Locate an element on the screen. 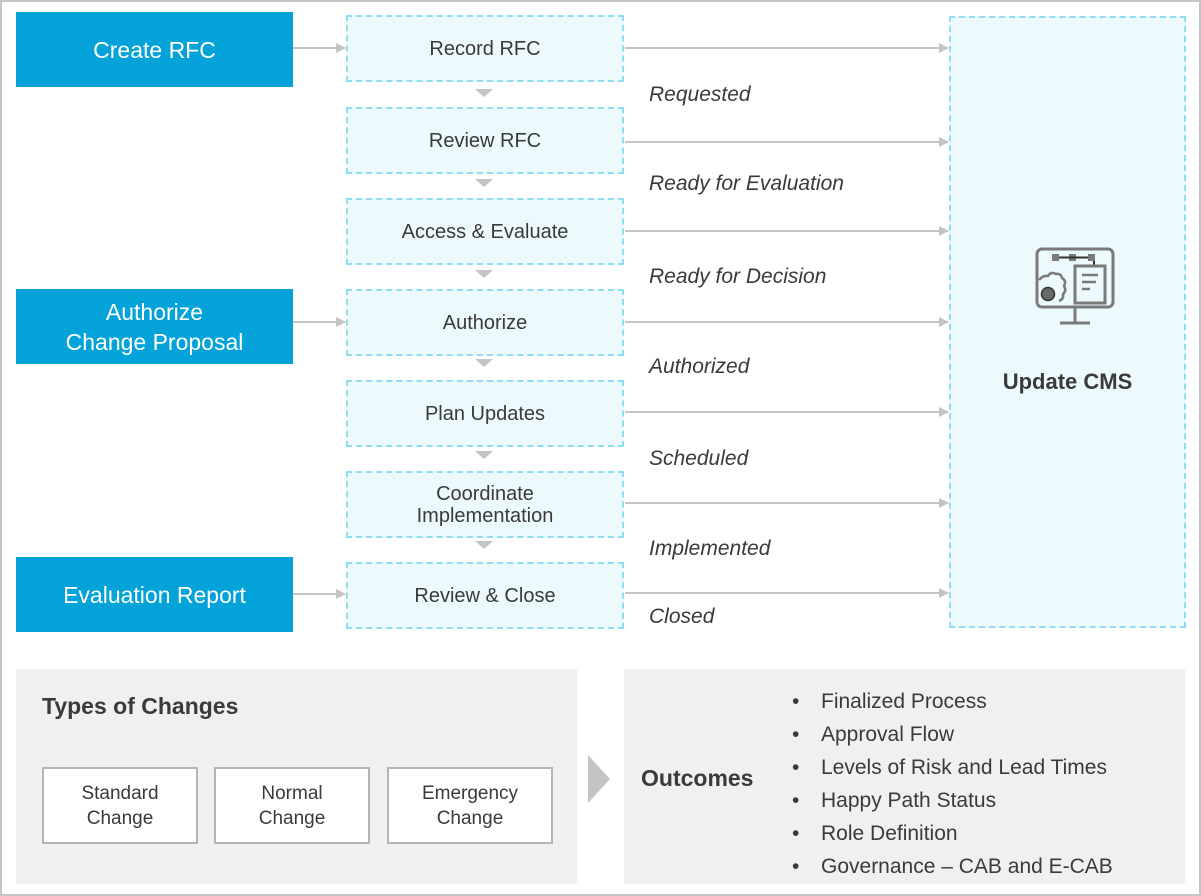  step-coordinate-implementation: Coordinate Implementation is located at coordinates (485, 504).